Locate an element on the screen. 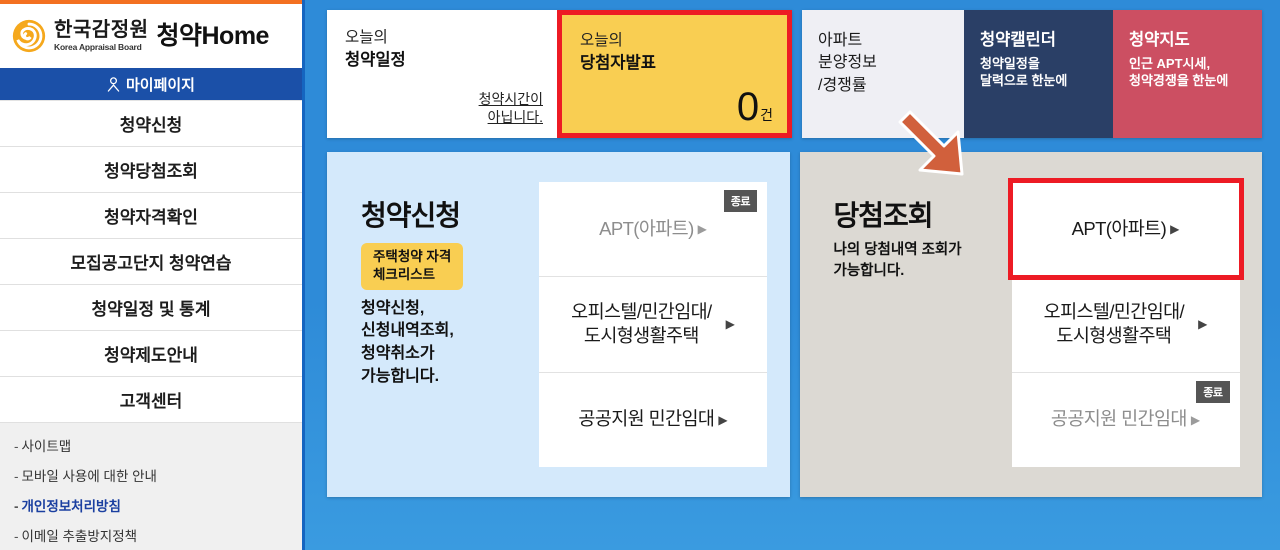  tile-subscription-calendar: 청약캘린더 청약일정을 달력으로 한눈에 is located at coordinates (1038, 74).